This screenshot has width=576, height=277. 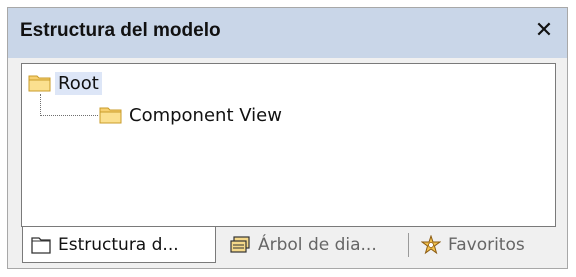 I want to click on tree-node-root: Root, so click(x=65, y=83).